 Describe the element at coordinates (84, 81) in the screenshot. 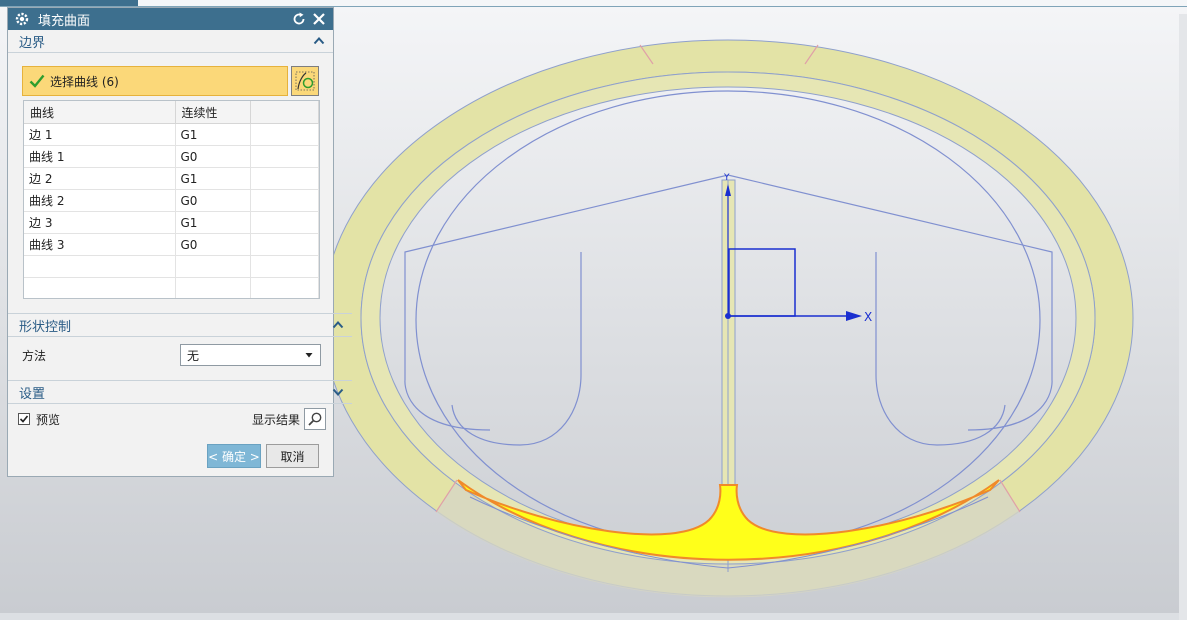

I see `select-curve-label: 选择曲线 (6)` at that location.